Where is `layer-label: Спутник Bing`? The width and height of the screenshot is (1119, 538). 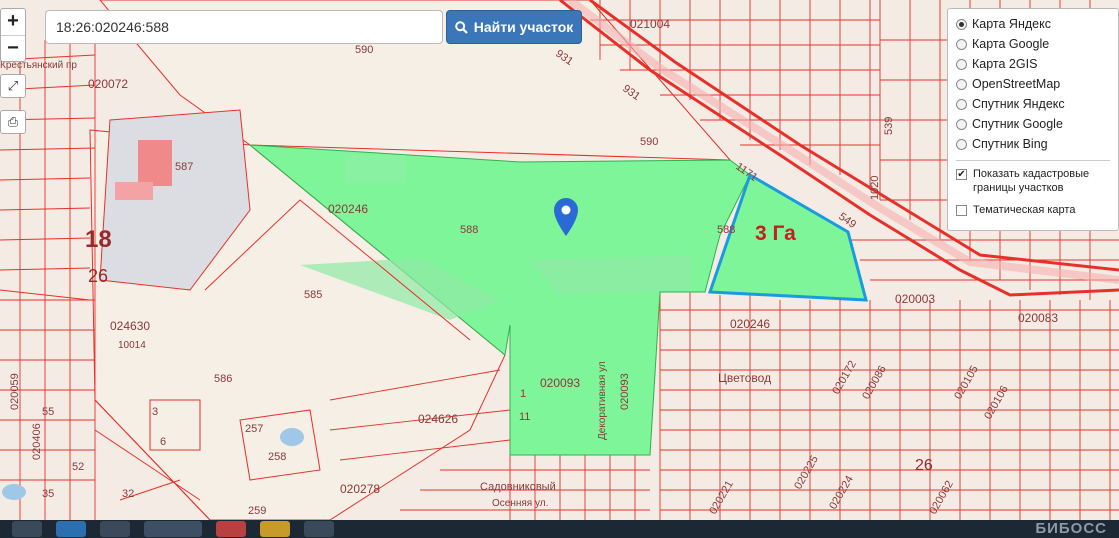
layer-label: Спутник Bing is located at coordinates (1010, 144).